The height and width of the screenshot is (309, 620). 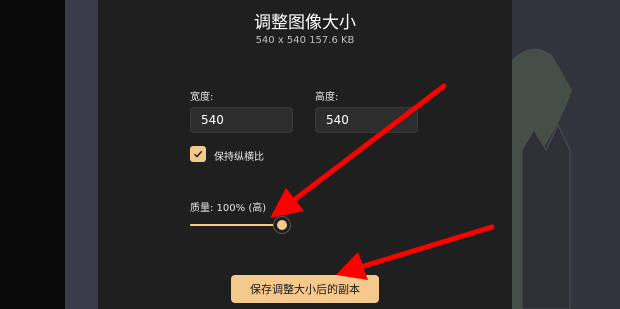 What do you see at coordinates (241, 120) in the screenshot?
I see `width-input` at bounding box center [241, 120].